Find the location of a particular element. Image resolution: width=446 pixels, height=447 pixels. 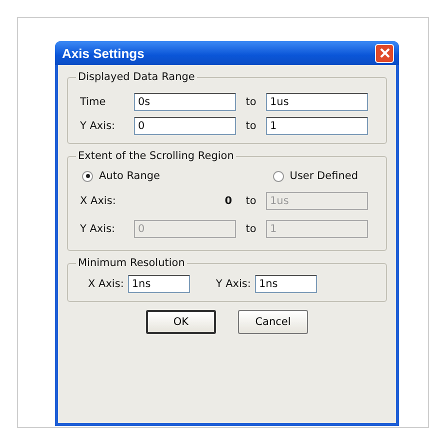

input-field: 0 is located at coordinates (185, 126).